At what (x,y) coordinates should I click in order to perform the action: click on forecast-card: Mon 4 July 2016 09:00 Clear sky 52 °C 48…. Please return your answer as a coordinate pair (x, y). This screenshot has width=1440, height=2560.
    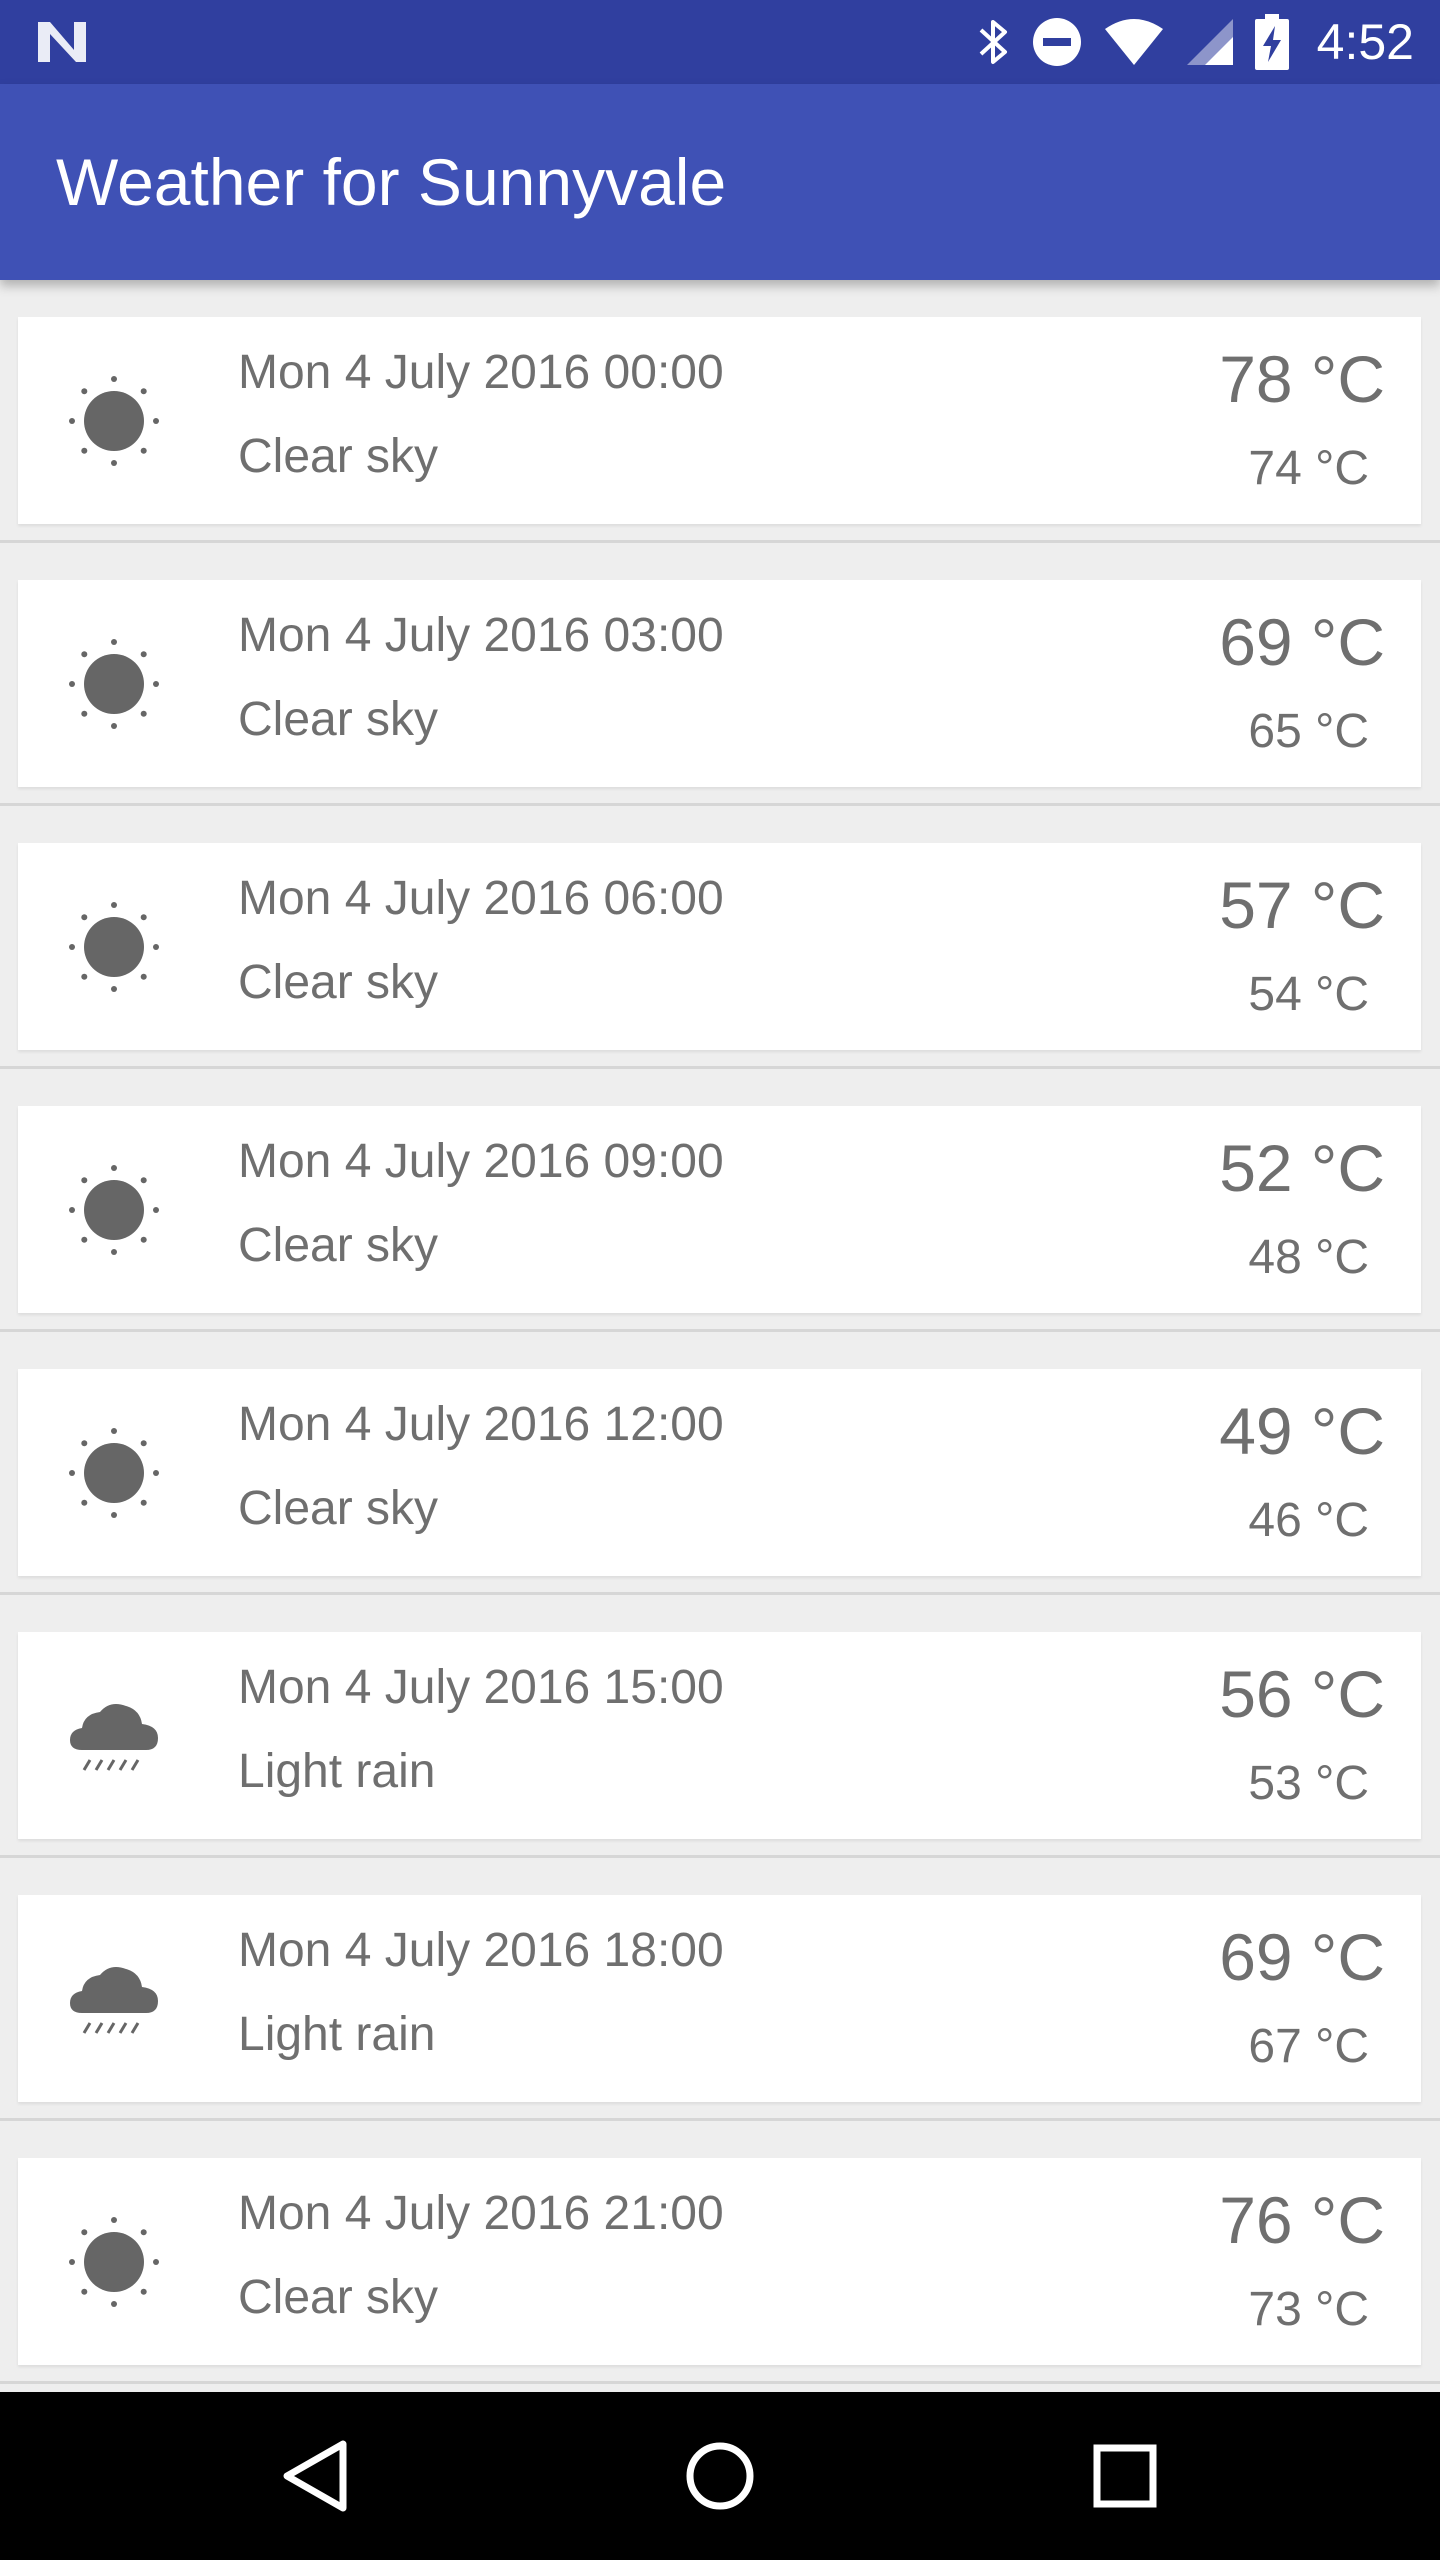
    Looking at the image, I should click on (719, 1209).